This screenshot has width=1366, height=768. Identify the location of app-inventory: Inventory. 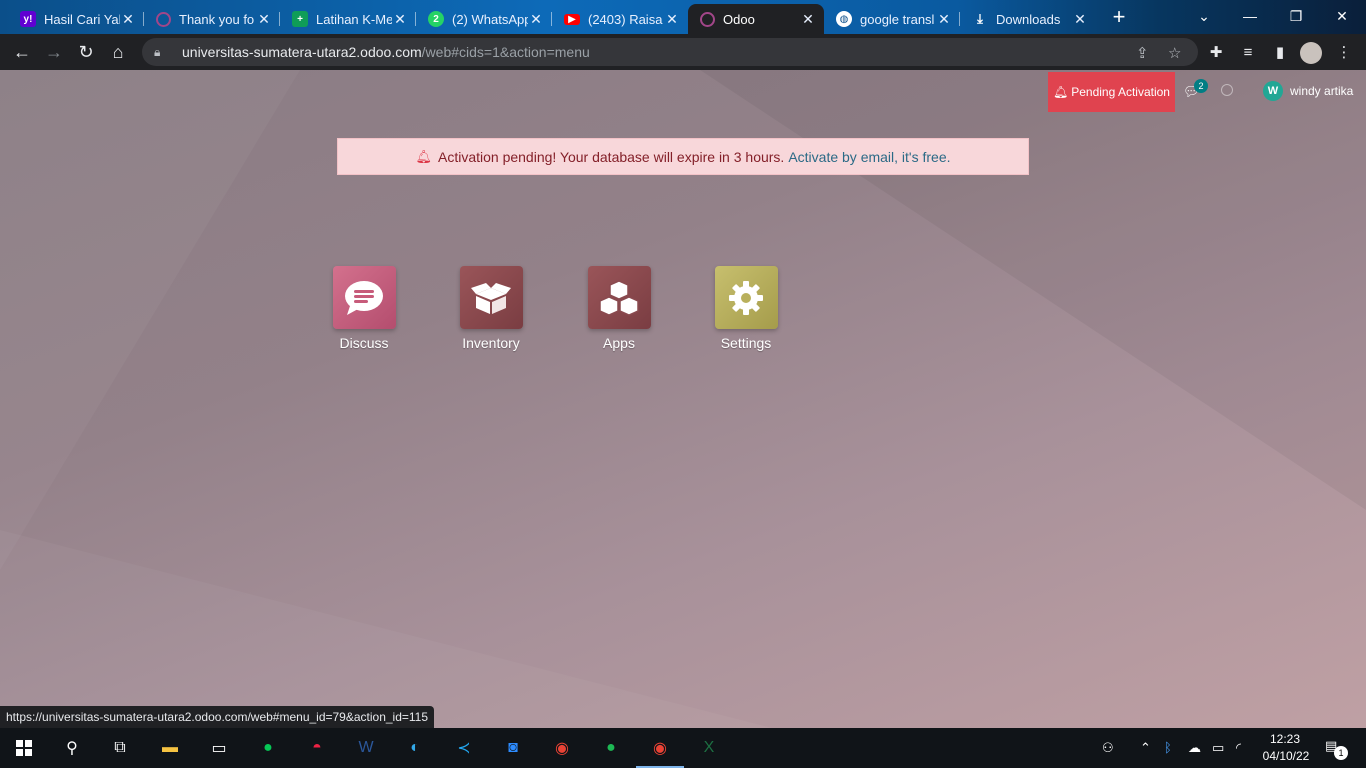
(491, 308).